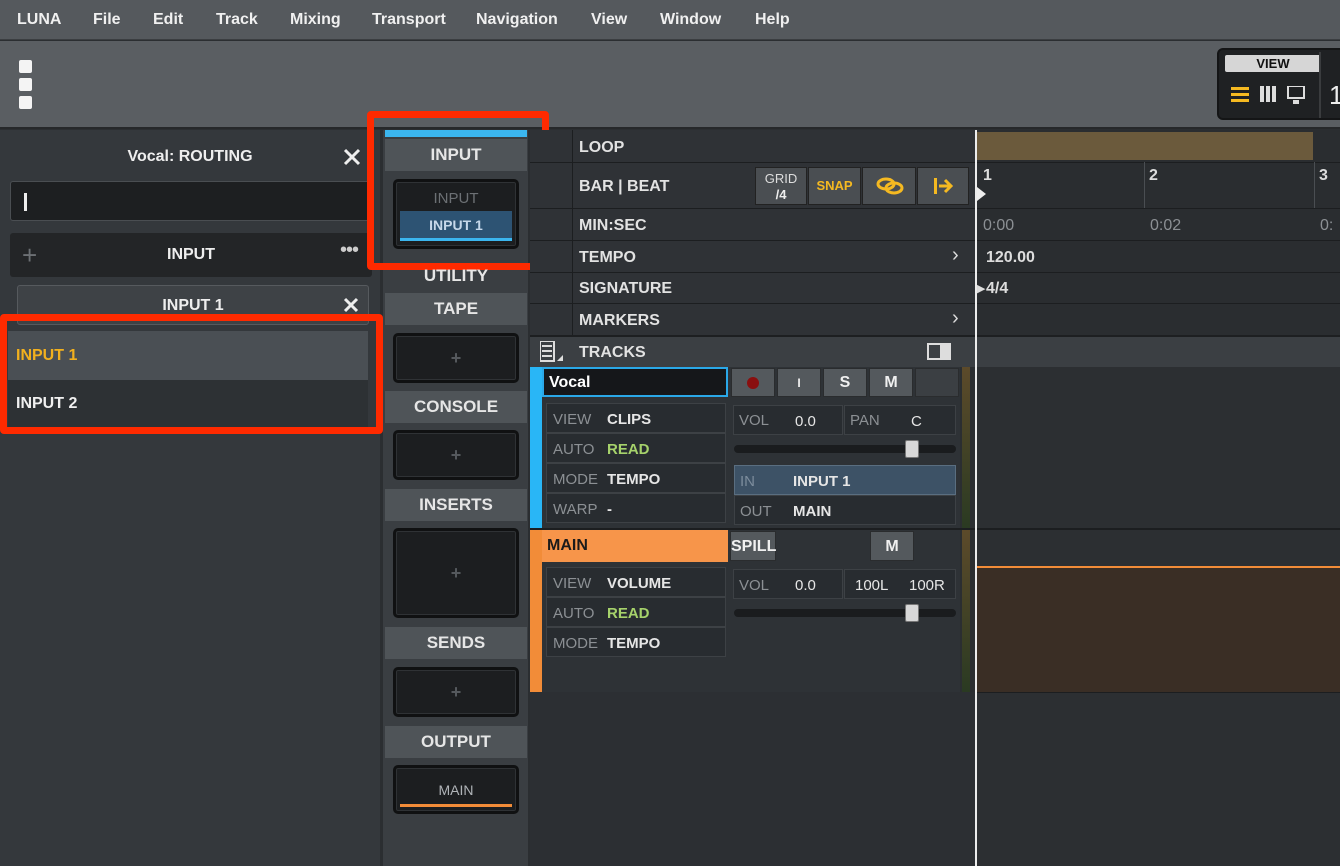 The height and width of the screenshot is (866, 1340). What do you see at coordinates (1010, 258) in the screenshot?
I see `tempo-value: 120.00` at bounding box center [1010, 258].